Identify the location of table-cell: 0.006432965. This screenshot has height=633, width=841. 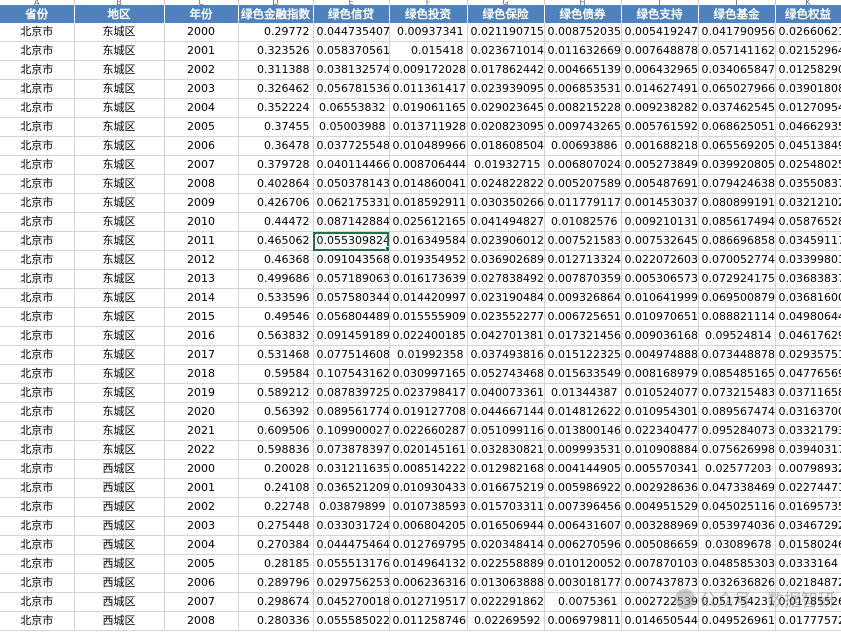
(660, 70).